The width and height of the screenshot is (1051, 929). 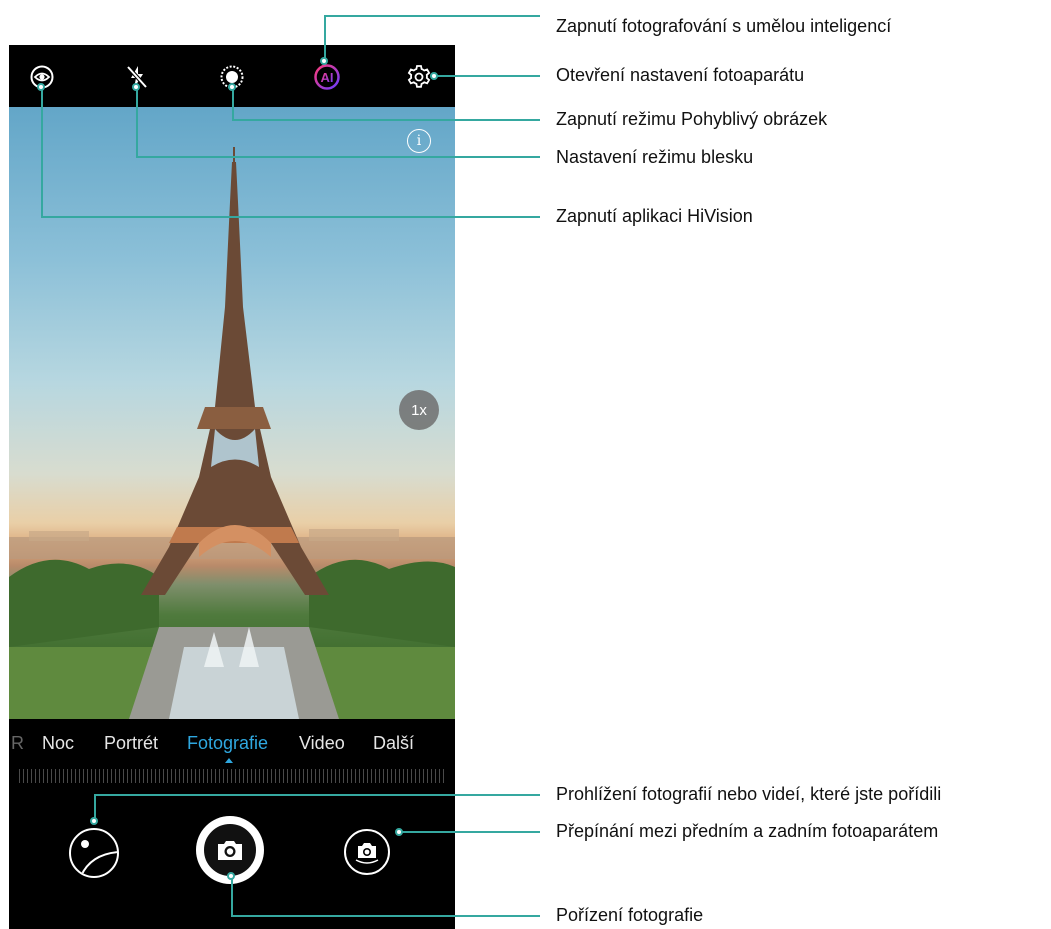 What do you see at coordinates (692, 119) in the screenshot?
I see `annotation-moving-picture: Zapnutí režimu Pohyblivý obrázek` at bounding box center [692, 119].